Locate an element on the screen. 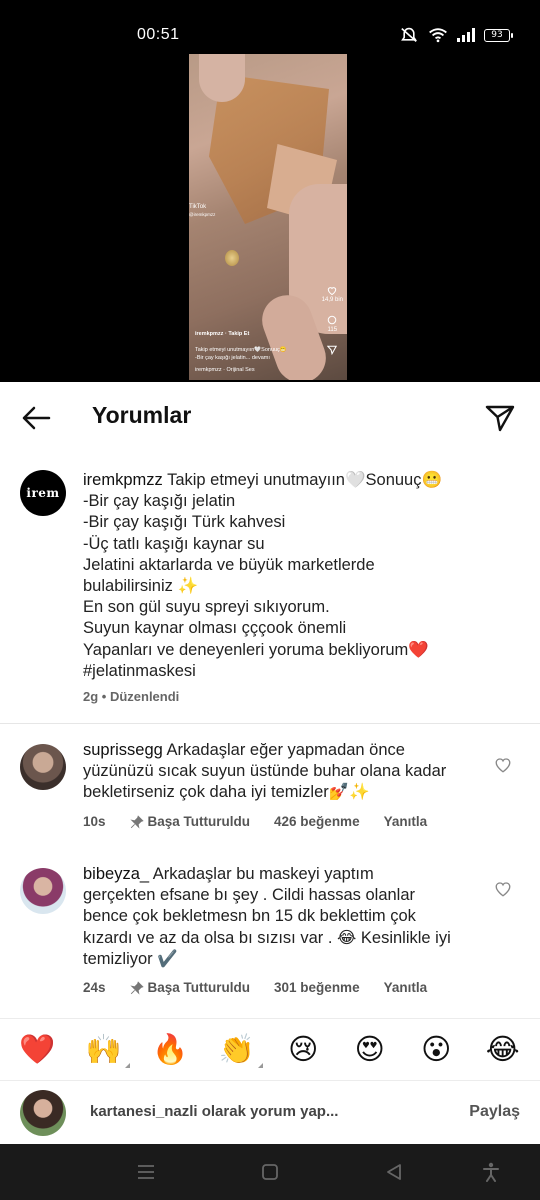  menu-button is located at coordinates (146, 1172).